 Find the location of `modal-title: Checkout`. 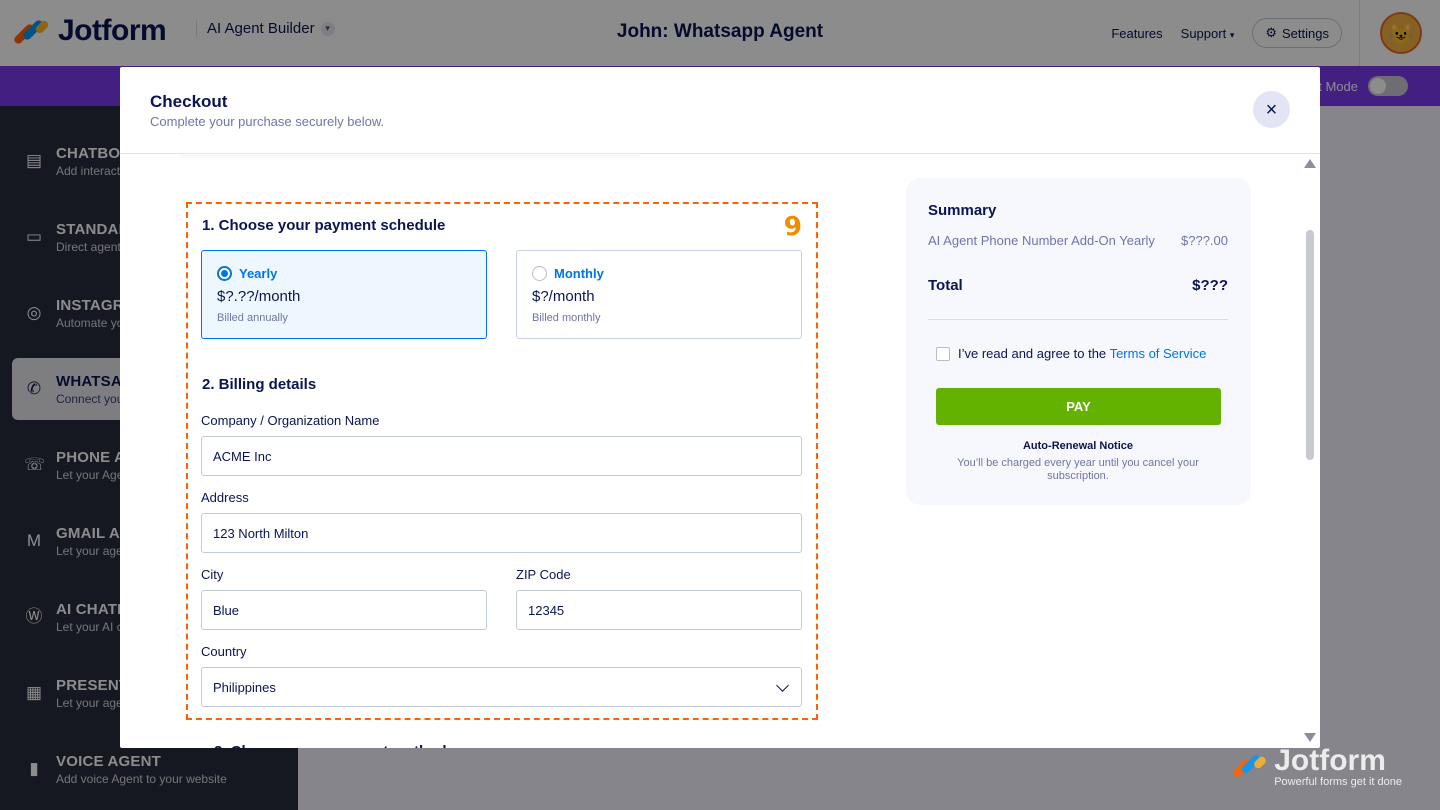

modal-title: Checkout is located at coordinates (189, 101).